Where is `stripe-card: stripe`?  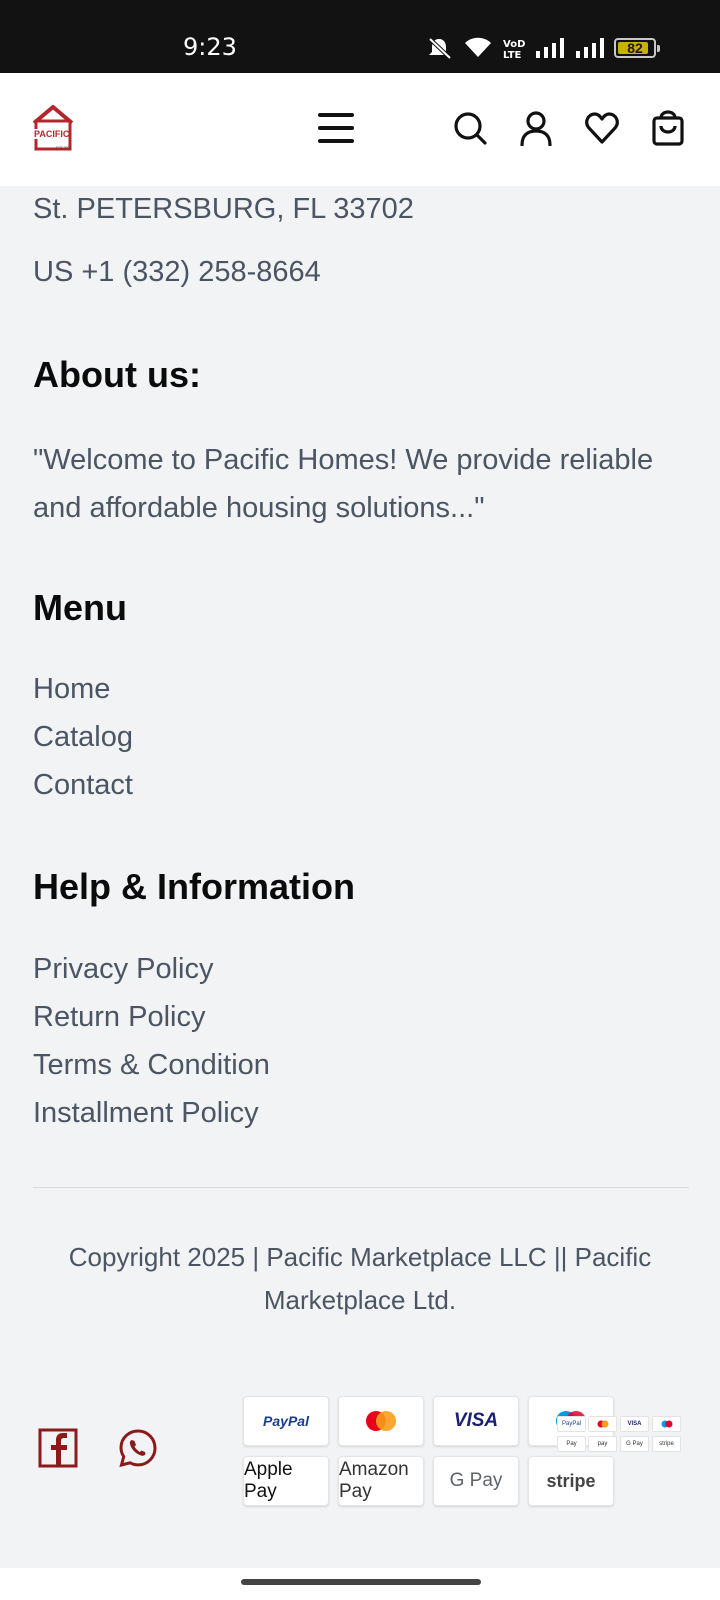 stripe-card: stripe is located at coordinates (571, 1481).